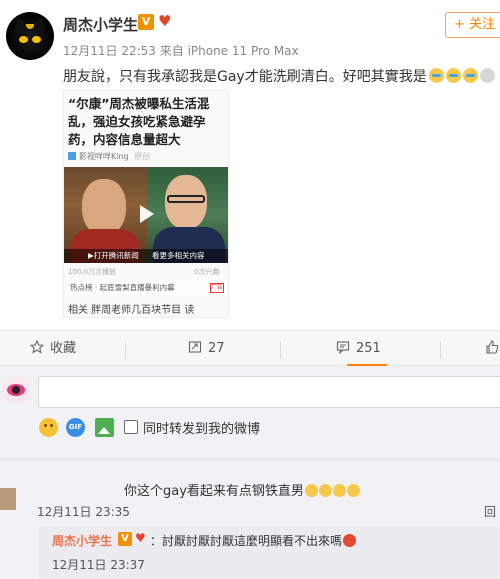 The height and width of the screenshot is (579, 500). What do you see at coordinates (487, 75) in the screenshot?
I see `shock-emoji-icon` at bounding box center [487, 75].